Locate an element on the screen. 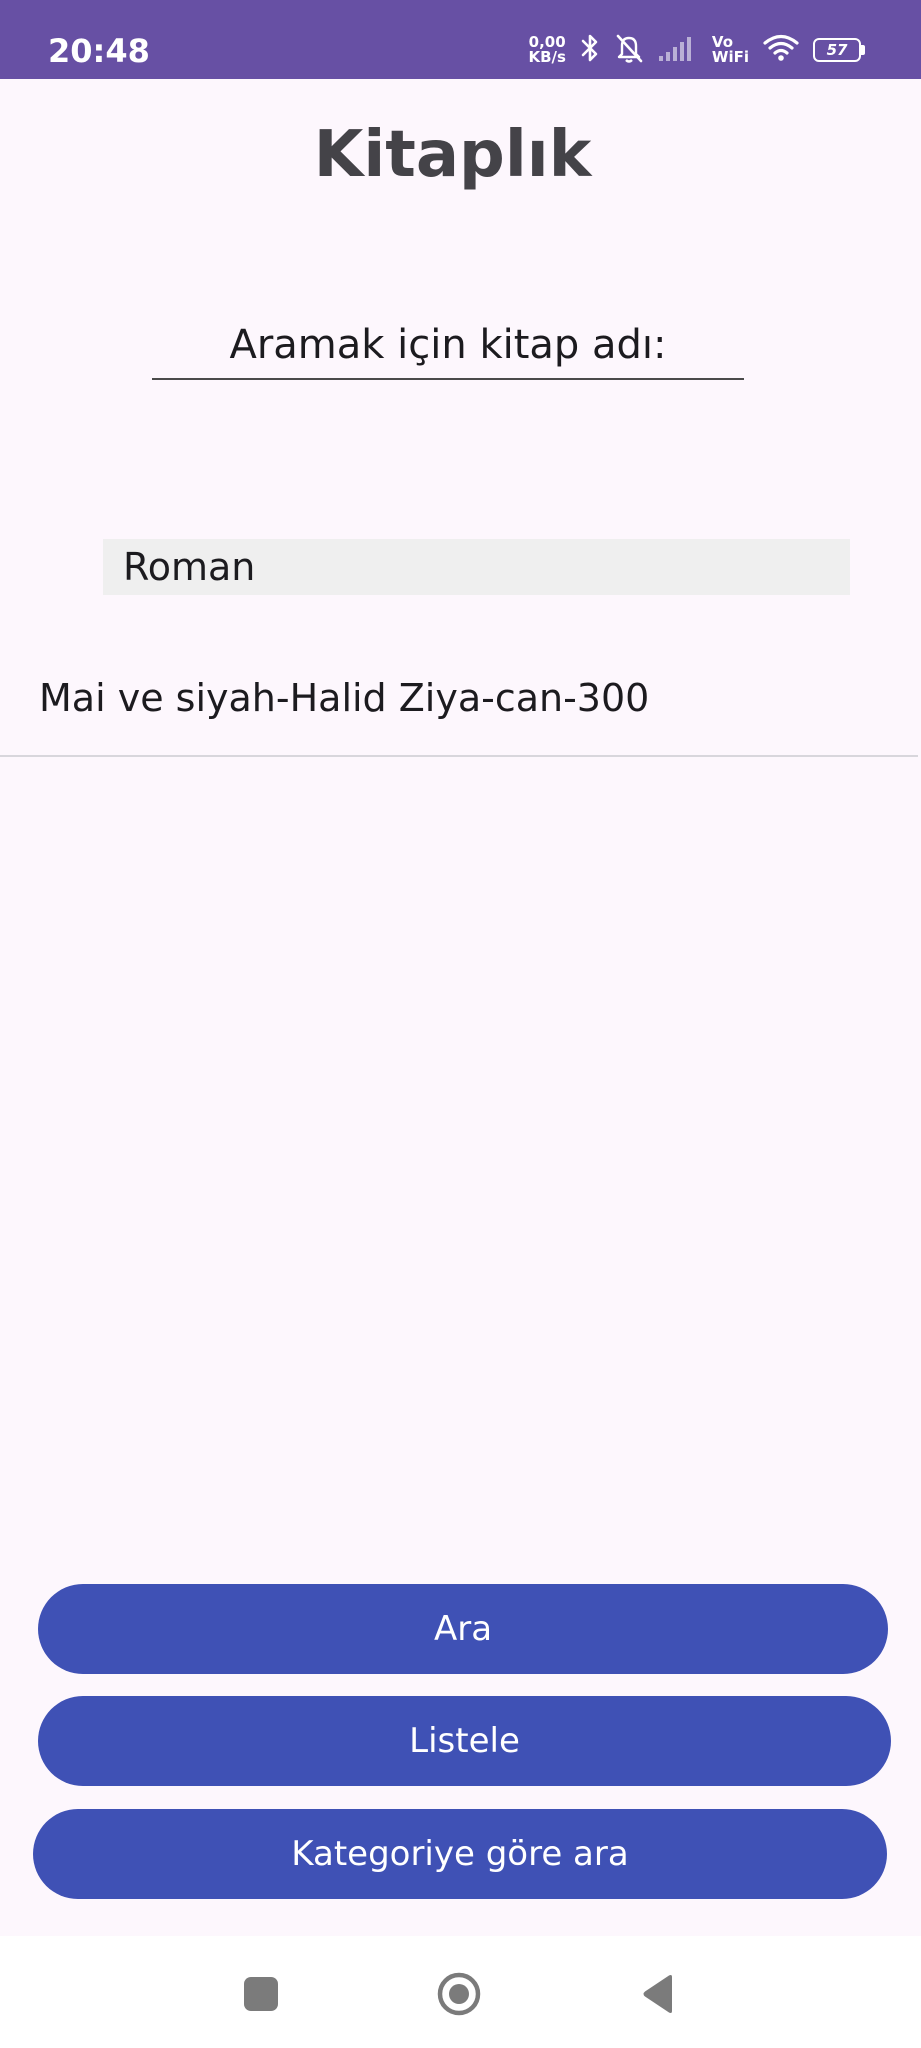 This screenshot has height=2048, width=921. search-input-placeholder: Aramak için kitap adı: is located at coordinates (448, 345).